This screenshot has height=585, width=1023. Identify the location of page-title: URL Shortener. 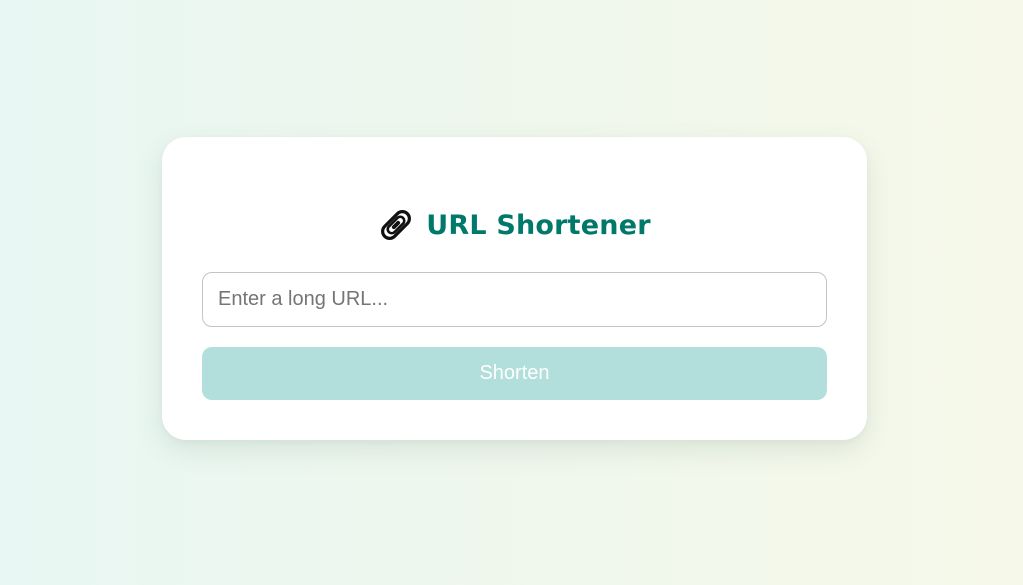
(538, 225).